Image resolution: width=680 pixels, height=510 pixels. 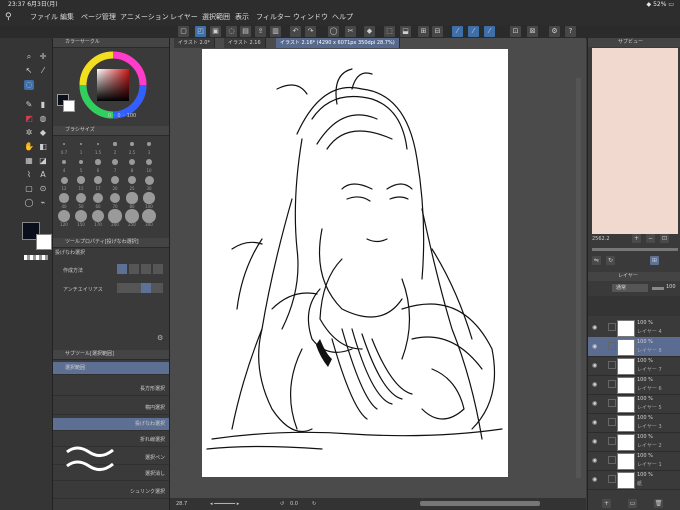 I want to click on transparent-color-swatch, so click(x=36, y=257).